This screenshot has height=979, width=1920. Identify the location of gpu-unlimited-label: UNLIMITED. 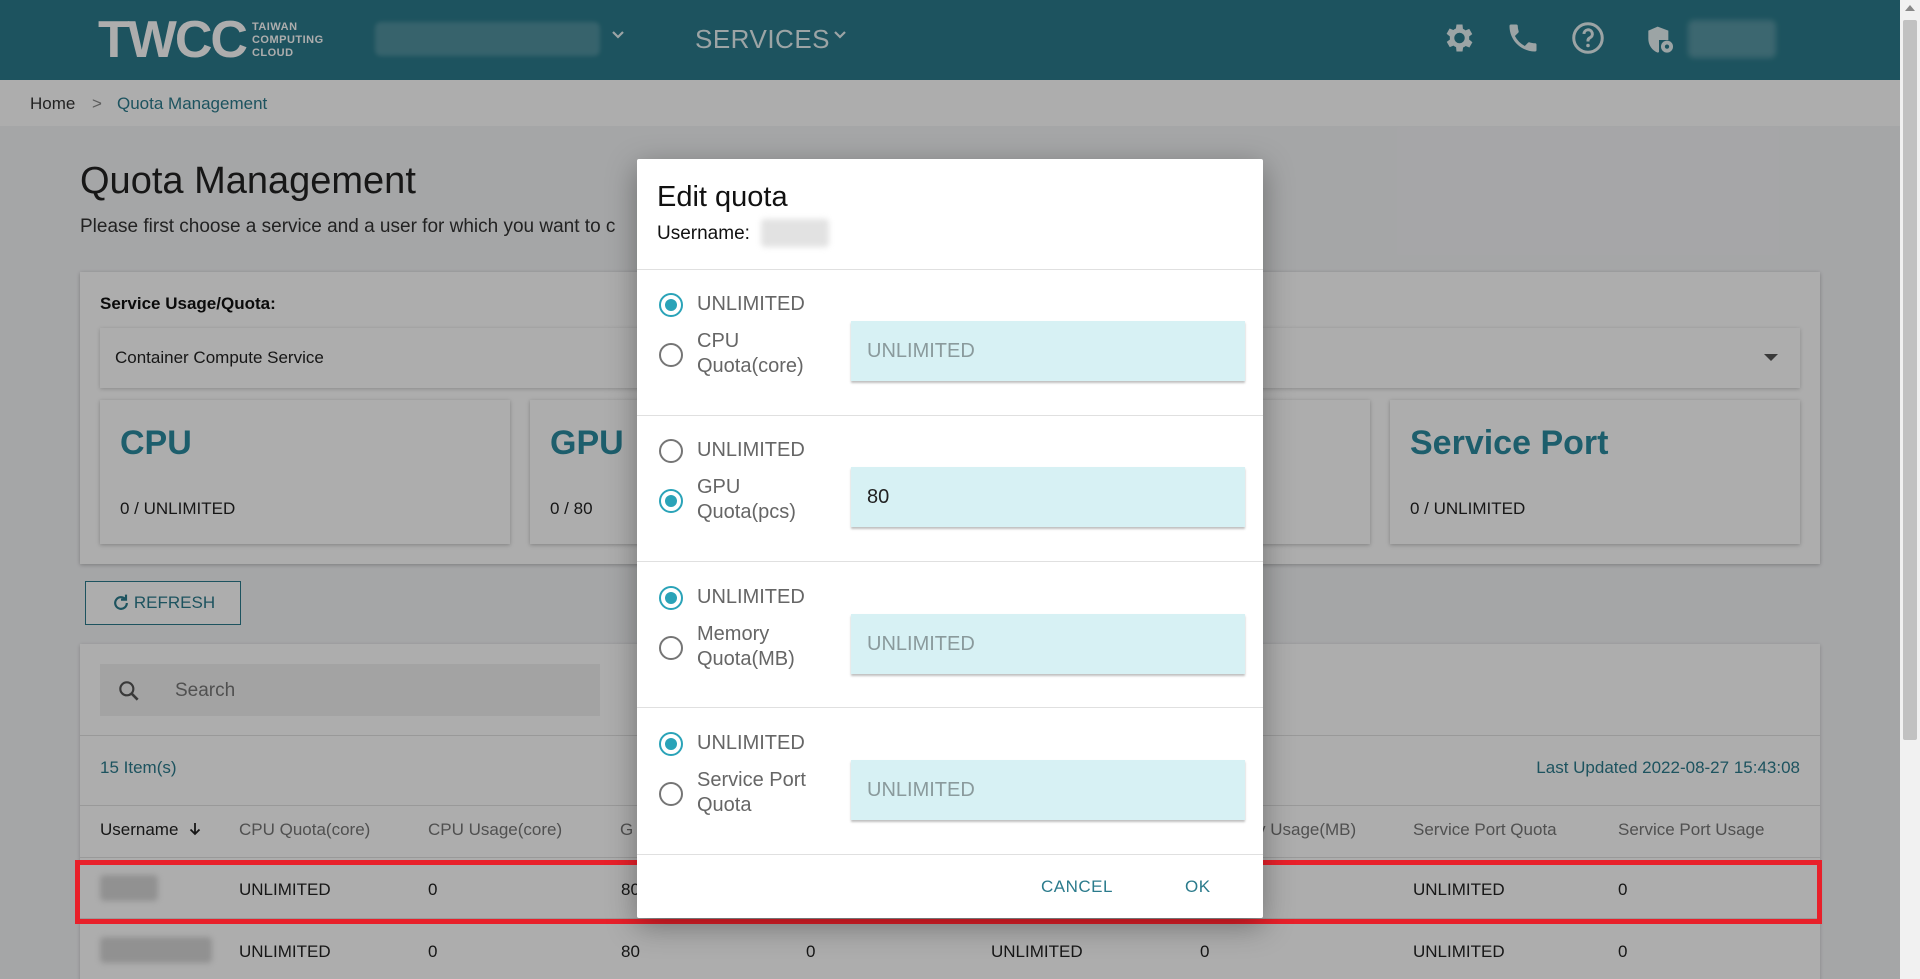
(751, 450).